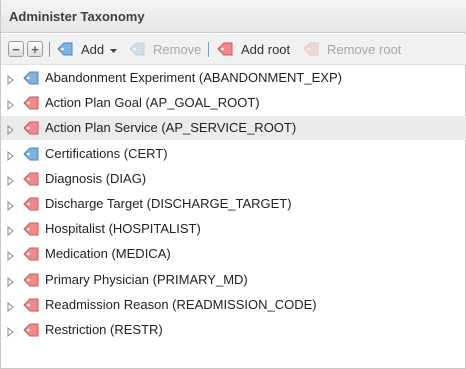 The height and width of the screenshot is (369, 466). I want to click on tag-add-icon, so click(65, 49).